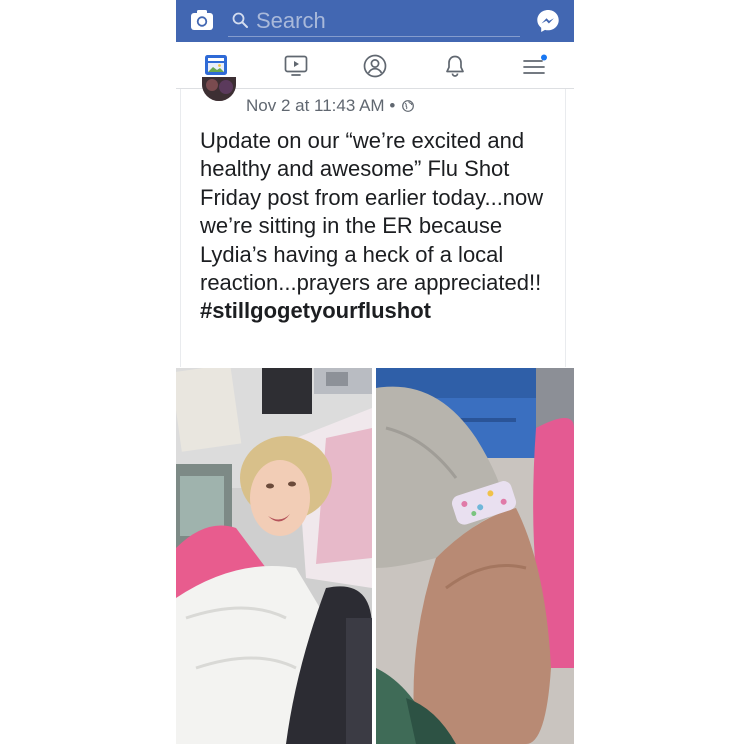 This screenshot has width=750, height=750. I want to click on top-bar, so click(375, 21).